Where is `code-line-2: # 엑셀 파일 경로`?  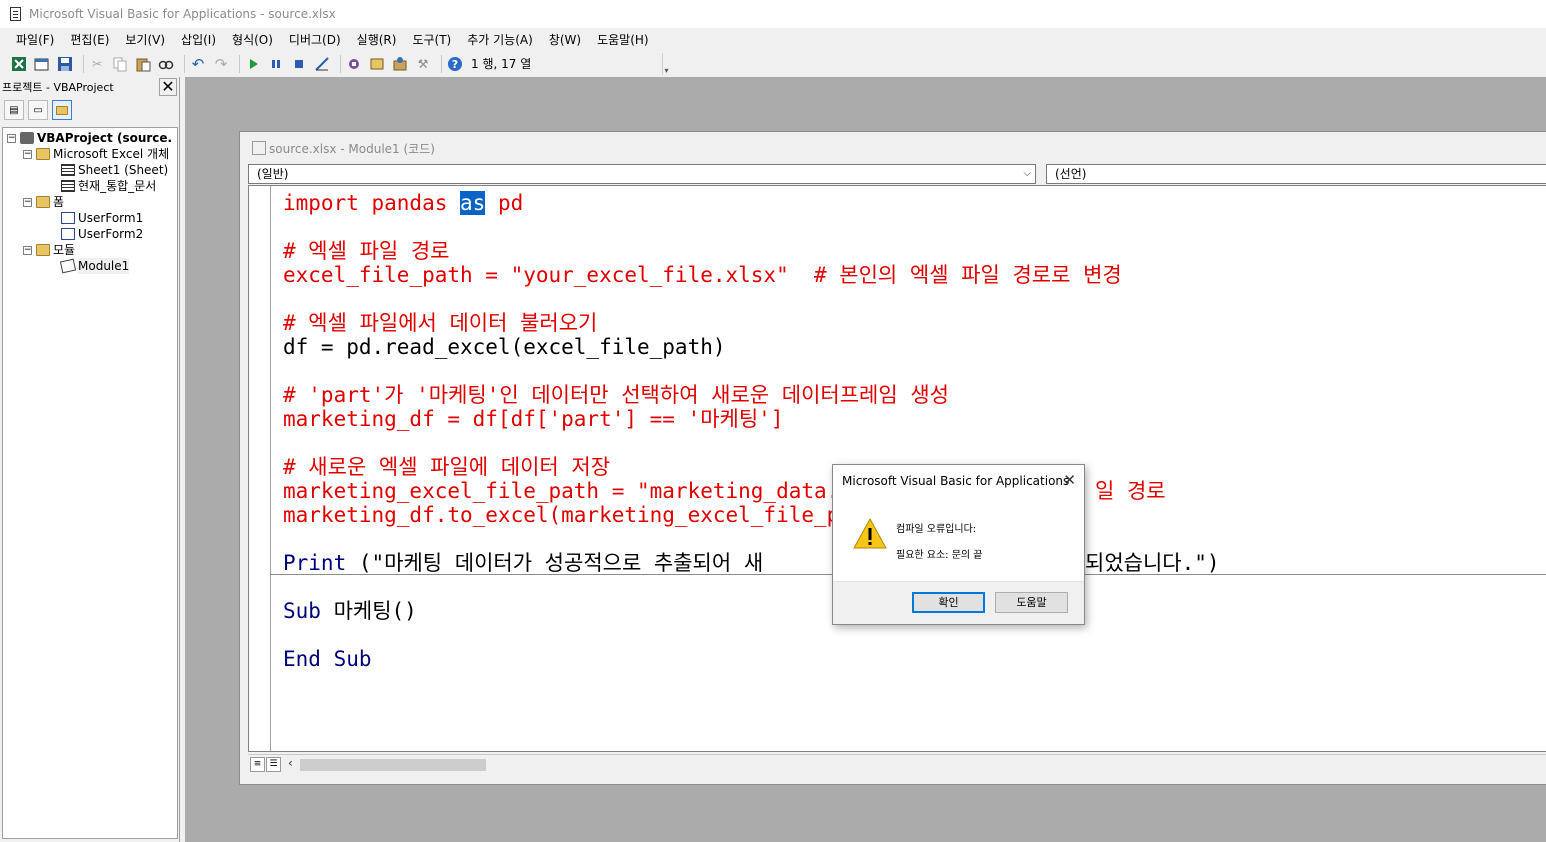 code-line-2: # 엑셀 파일 경로 is located at coordinates (366, 251).